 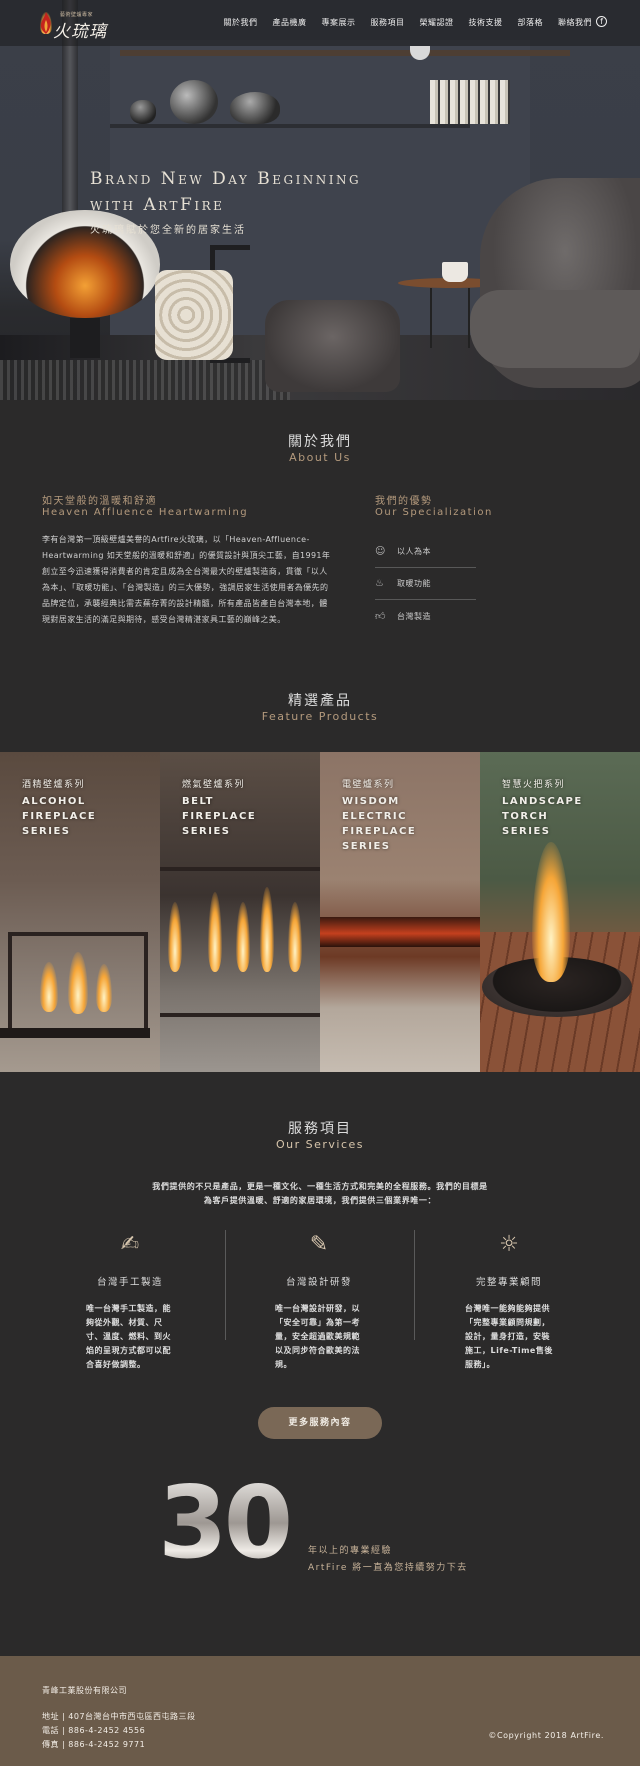 I want to click on spec-item-label: 取暖功能, so click(x=414, y=583).